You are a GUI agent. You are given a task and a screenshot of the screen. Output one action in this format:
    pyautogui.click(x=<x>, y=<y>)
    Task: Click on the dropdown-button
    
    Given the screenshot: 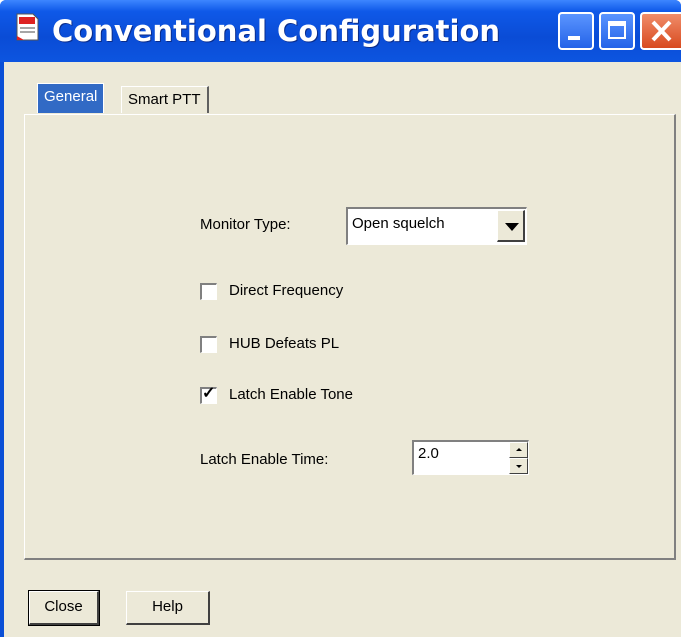 What is the action you would take?
    pyautogui.click(x=511, y=226)
    